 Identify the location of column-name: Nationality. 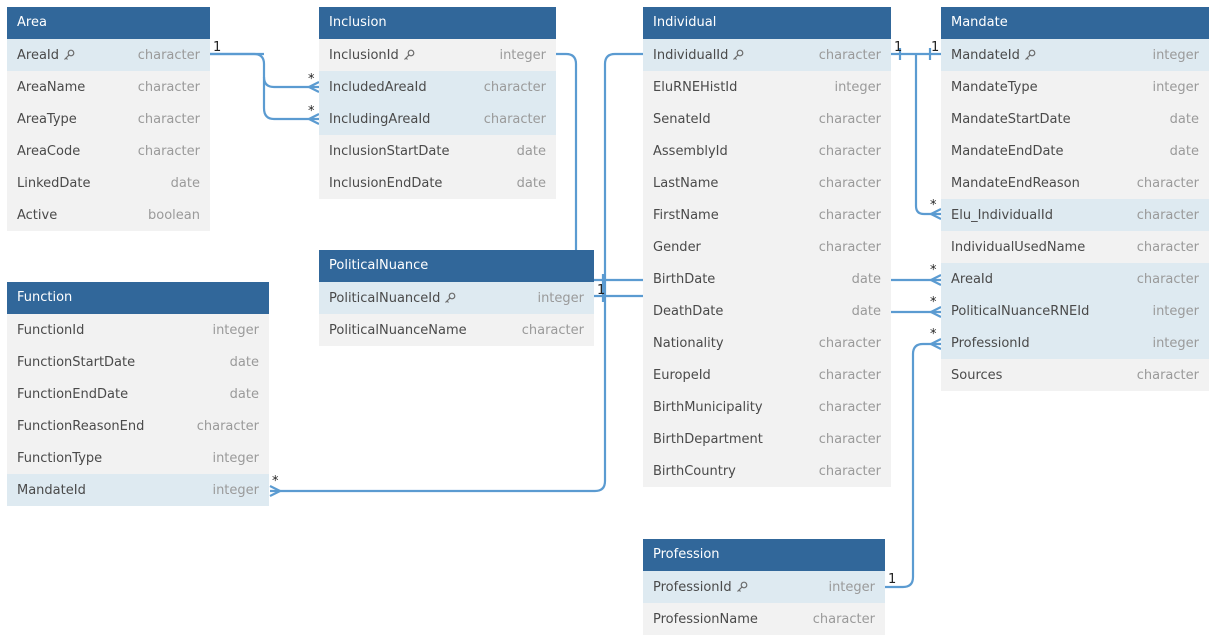
(688, 343).